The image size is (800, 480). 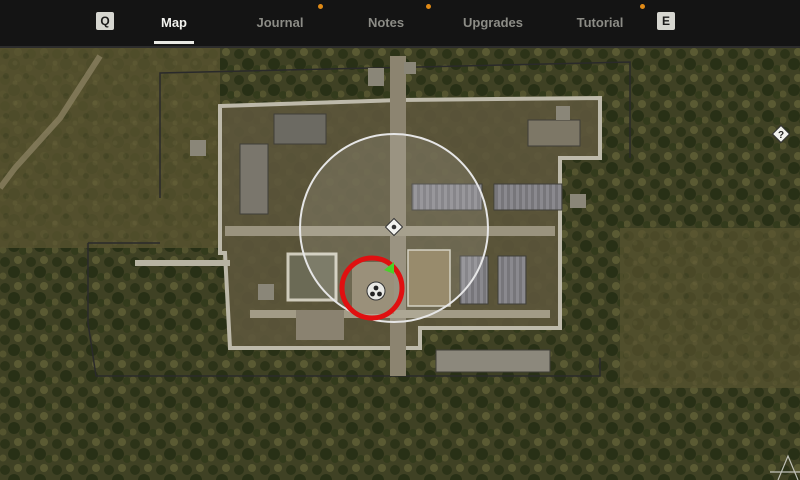 I want to click on next-tab-key: E, so click(x=666, y=21).